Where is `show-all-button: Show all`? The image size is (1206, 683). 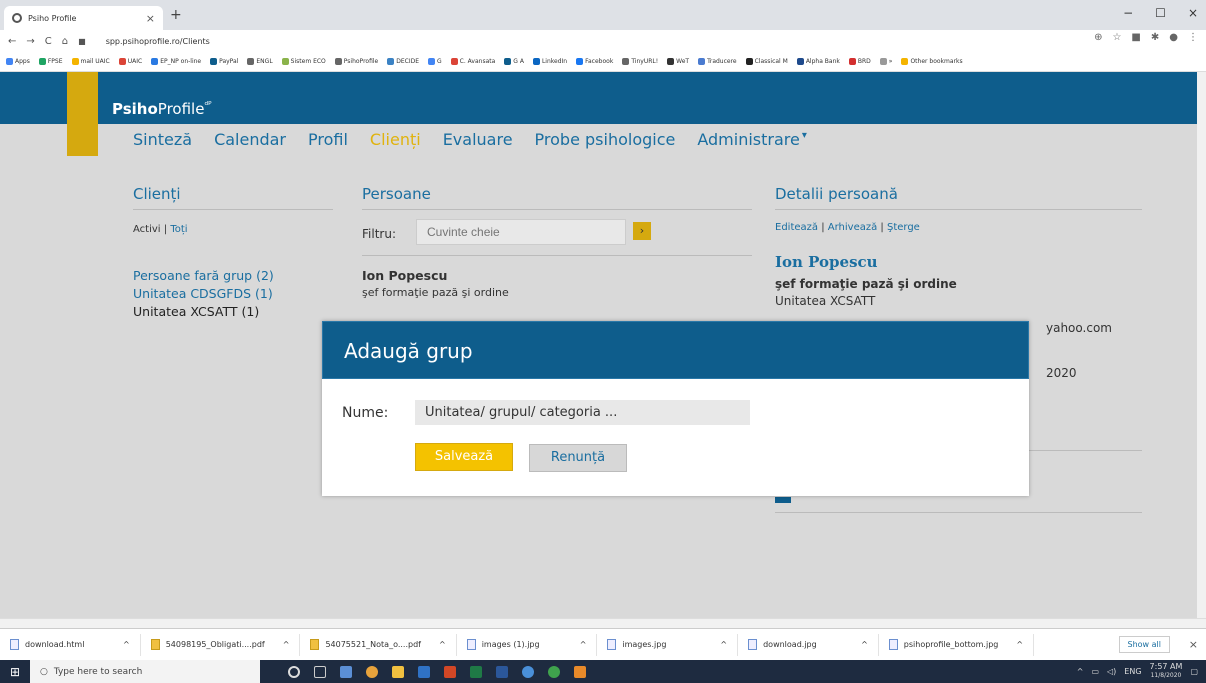
show-all-button: Show all is located at coordinates (1144, 644).